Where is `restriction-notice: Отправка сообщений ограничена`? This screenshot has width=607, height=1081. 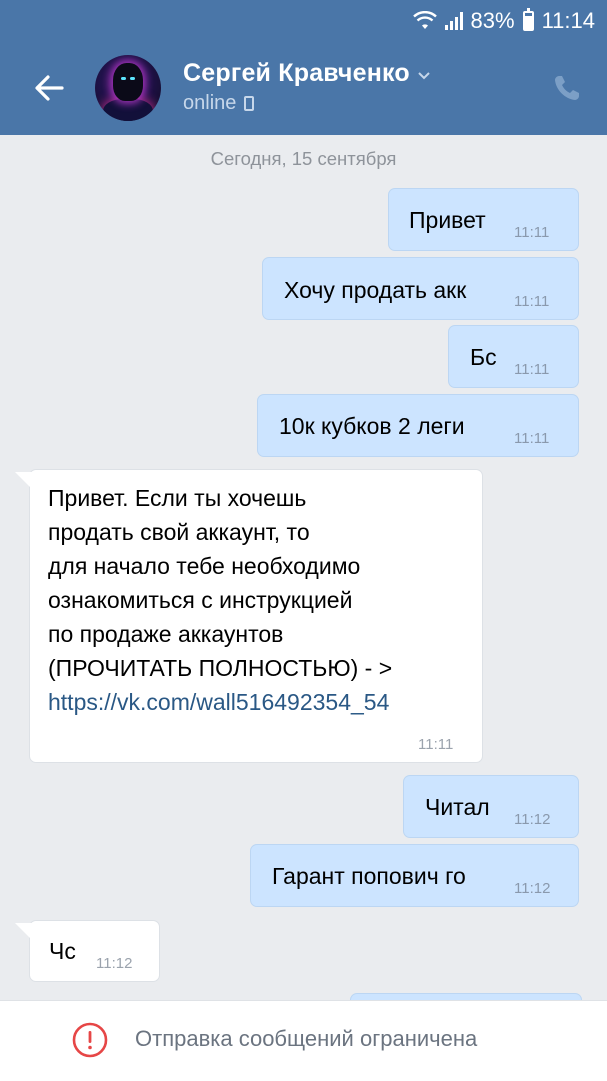
restriction-notice: Отправка сообщений ограничена is located at coordinates (306, 1038).